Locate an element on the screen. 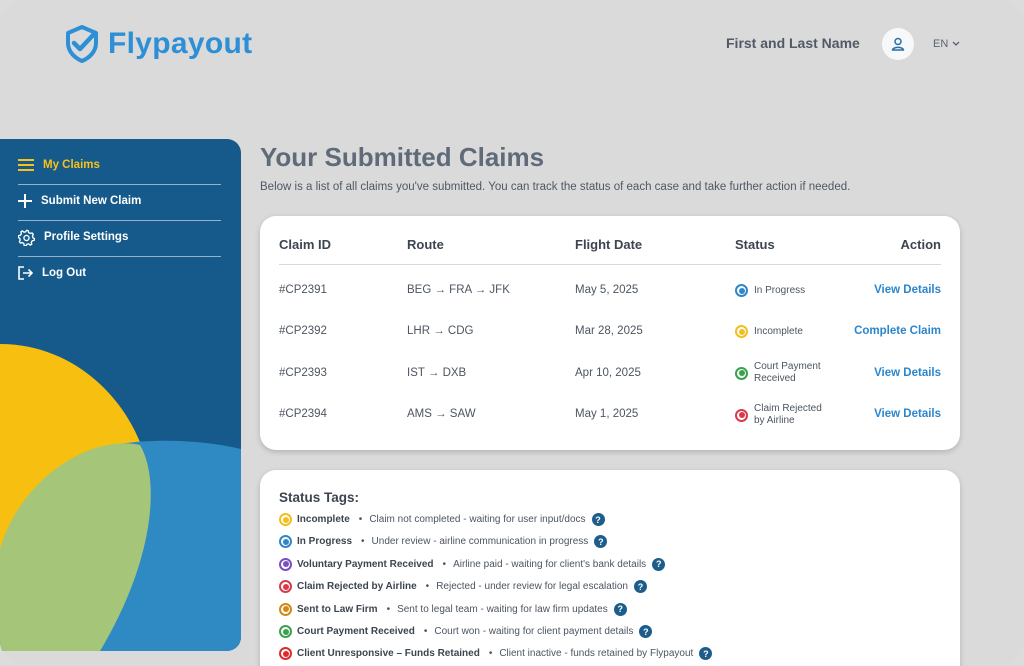 The width and height of the screenshot is (1024, 666). status-tag-name: Sent to Law Firm is located at coordinates (337, 609).